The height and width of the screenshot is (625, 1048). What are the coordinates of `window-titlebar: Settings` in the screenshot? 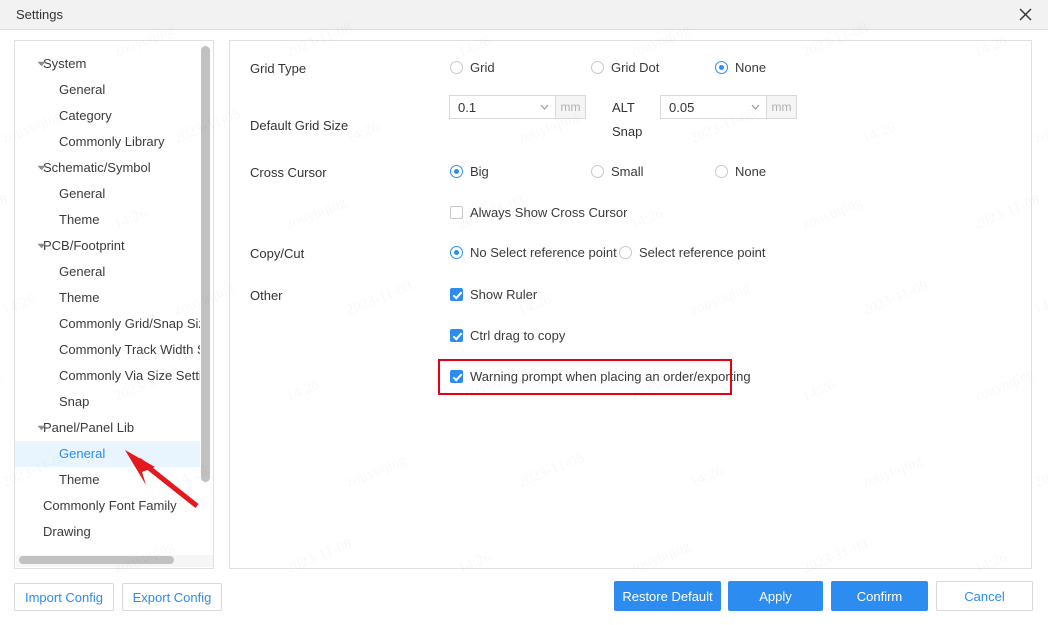 It's located at (524, 15).